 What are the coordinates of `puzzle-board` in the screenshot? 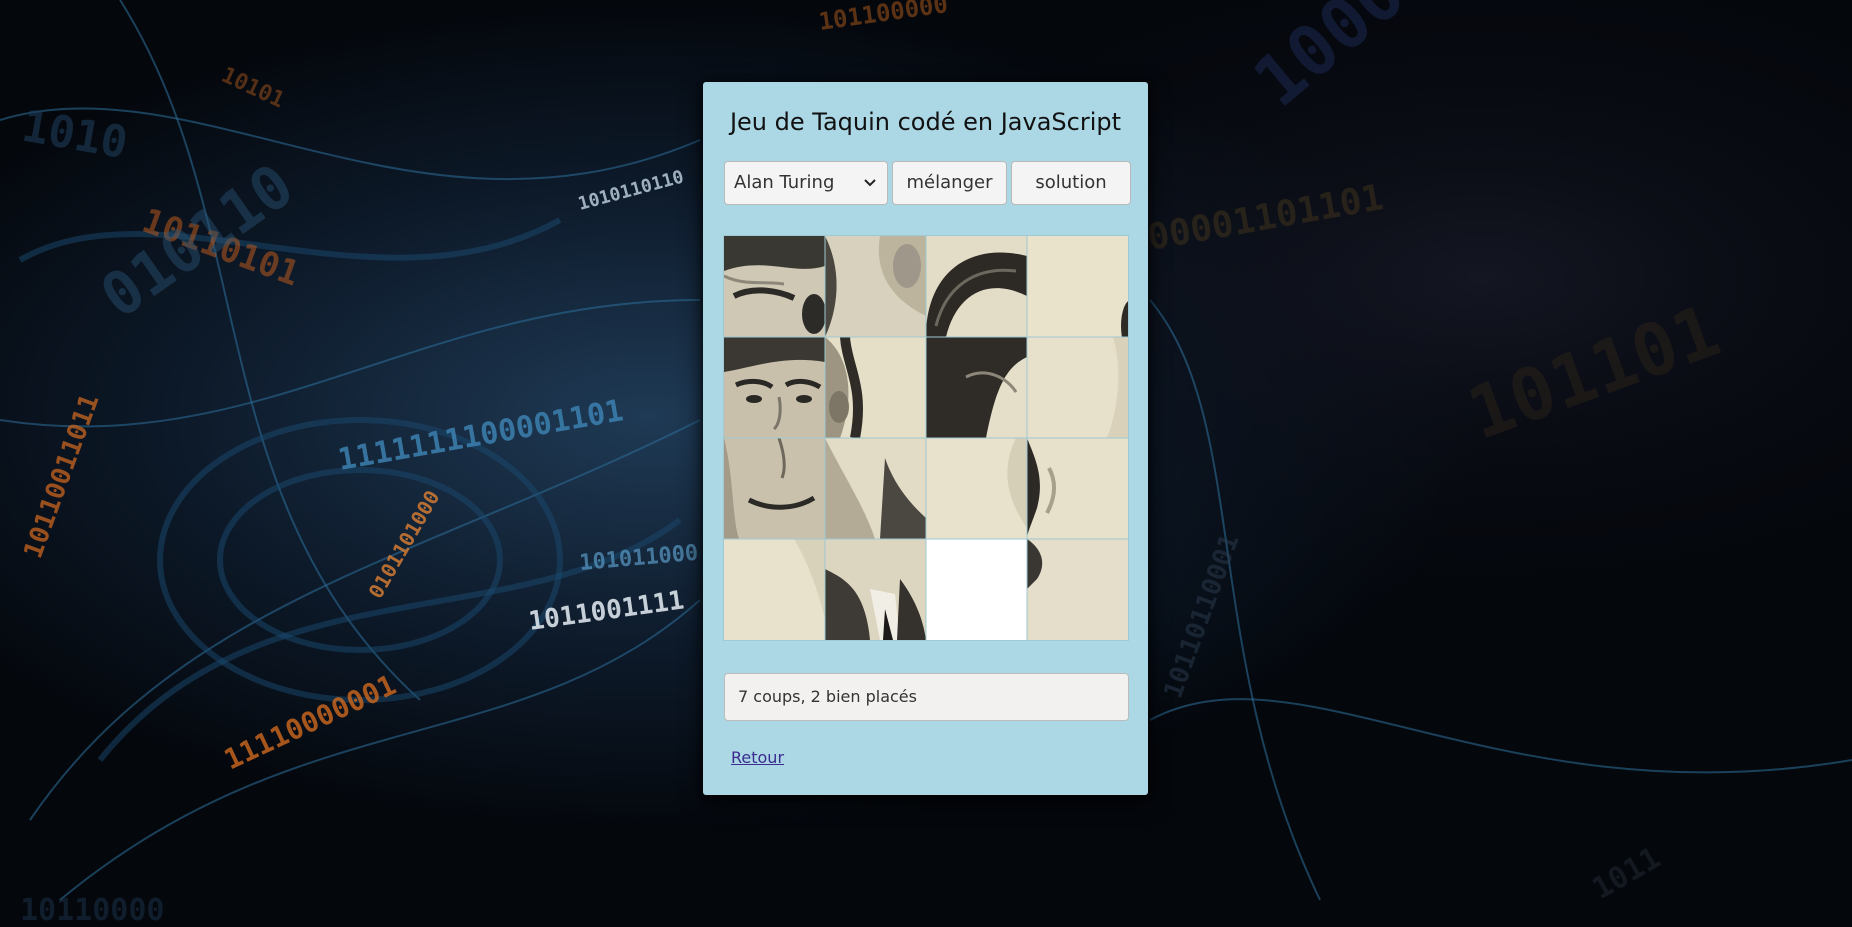 It's located at (926, 438).